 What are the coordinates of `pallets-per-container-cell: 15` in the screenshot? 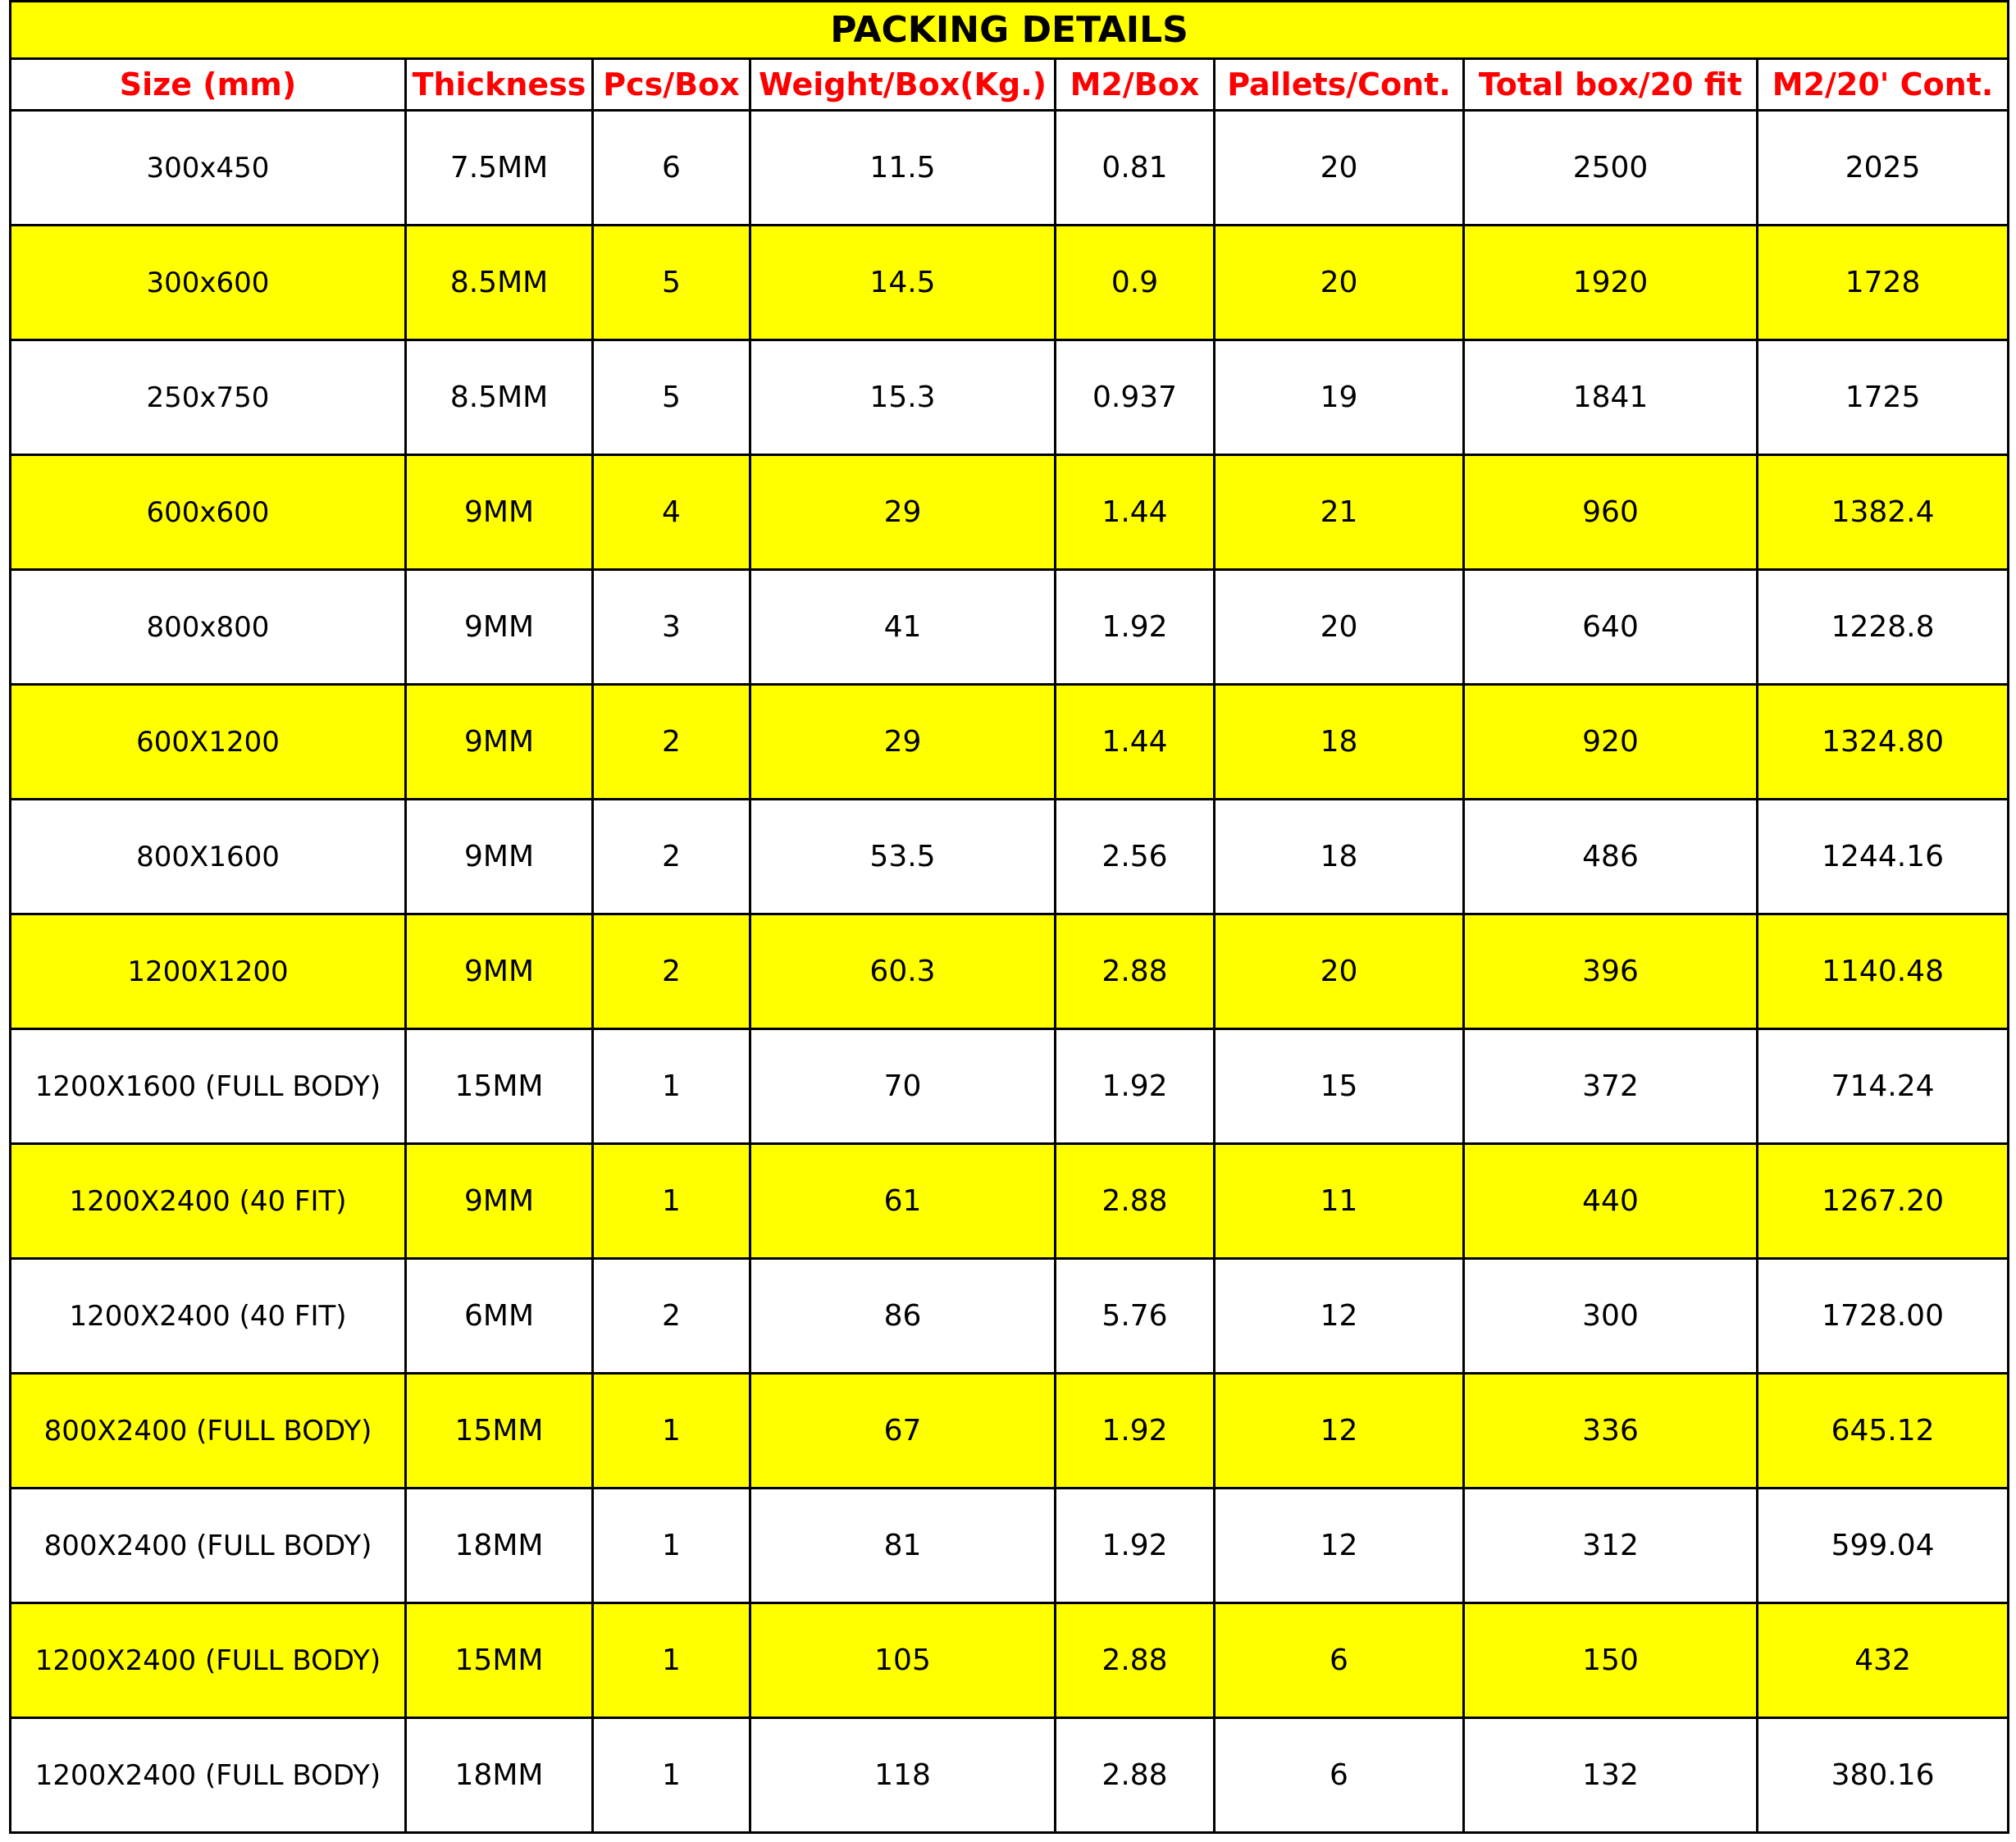 It's located at (1339, 1086).